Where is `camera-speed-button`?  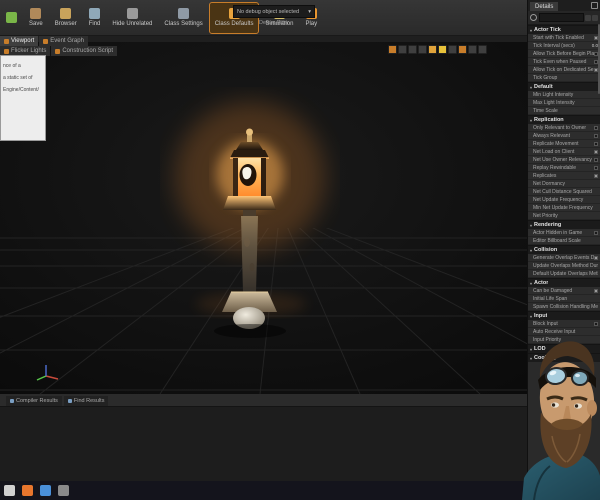
camera-speed-button is located at coordinates (392, 49).